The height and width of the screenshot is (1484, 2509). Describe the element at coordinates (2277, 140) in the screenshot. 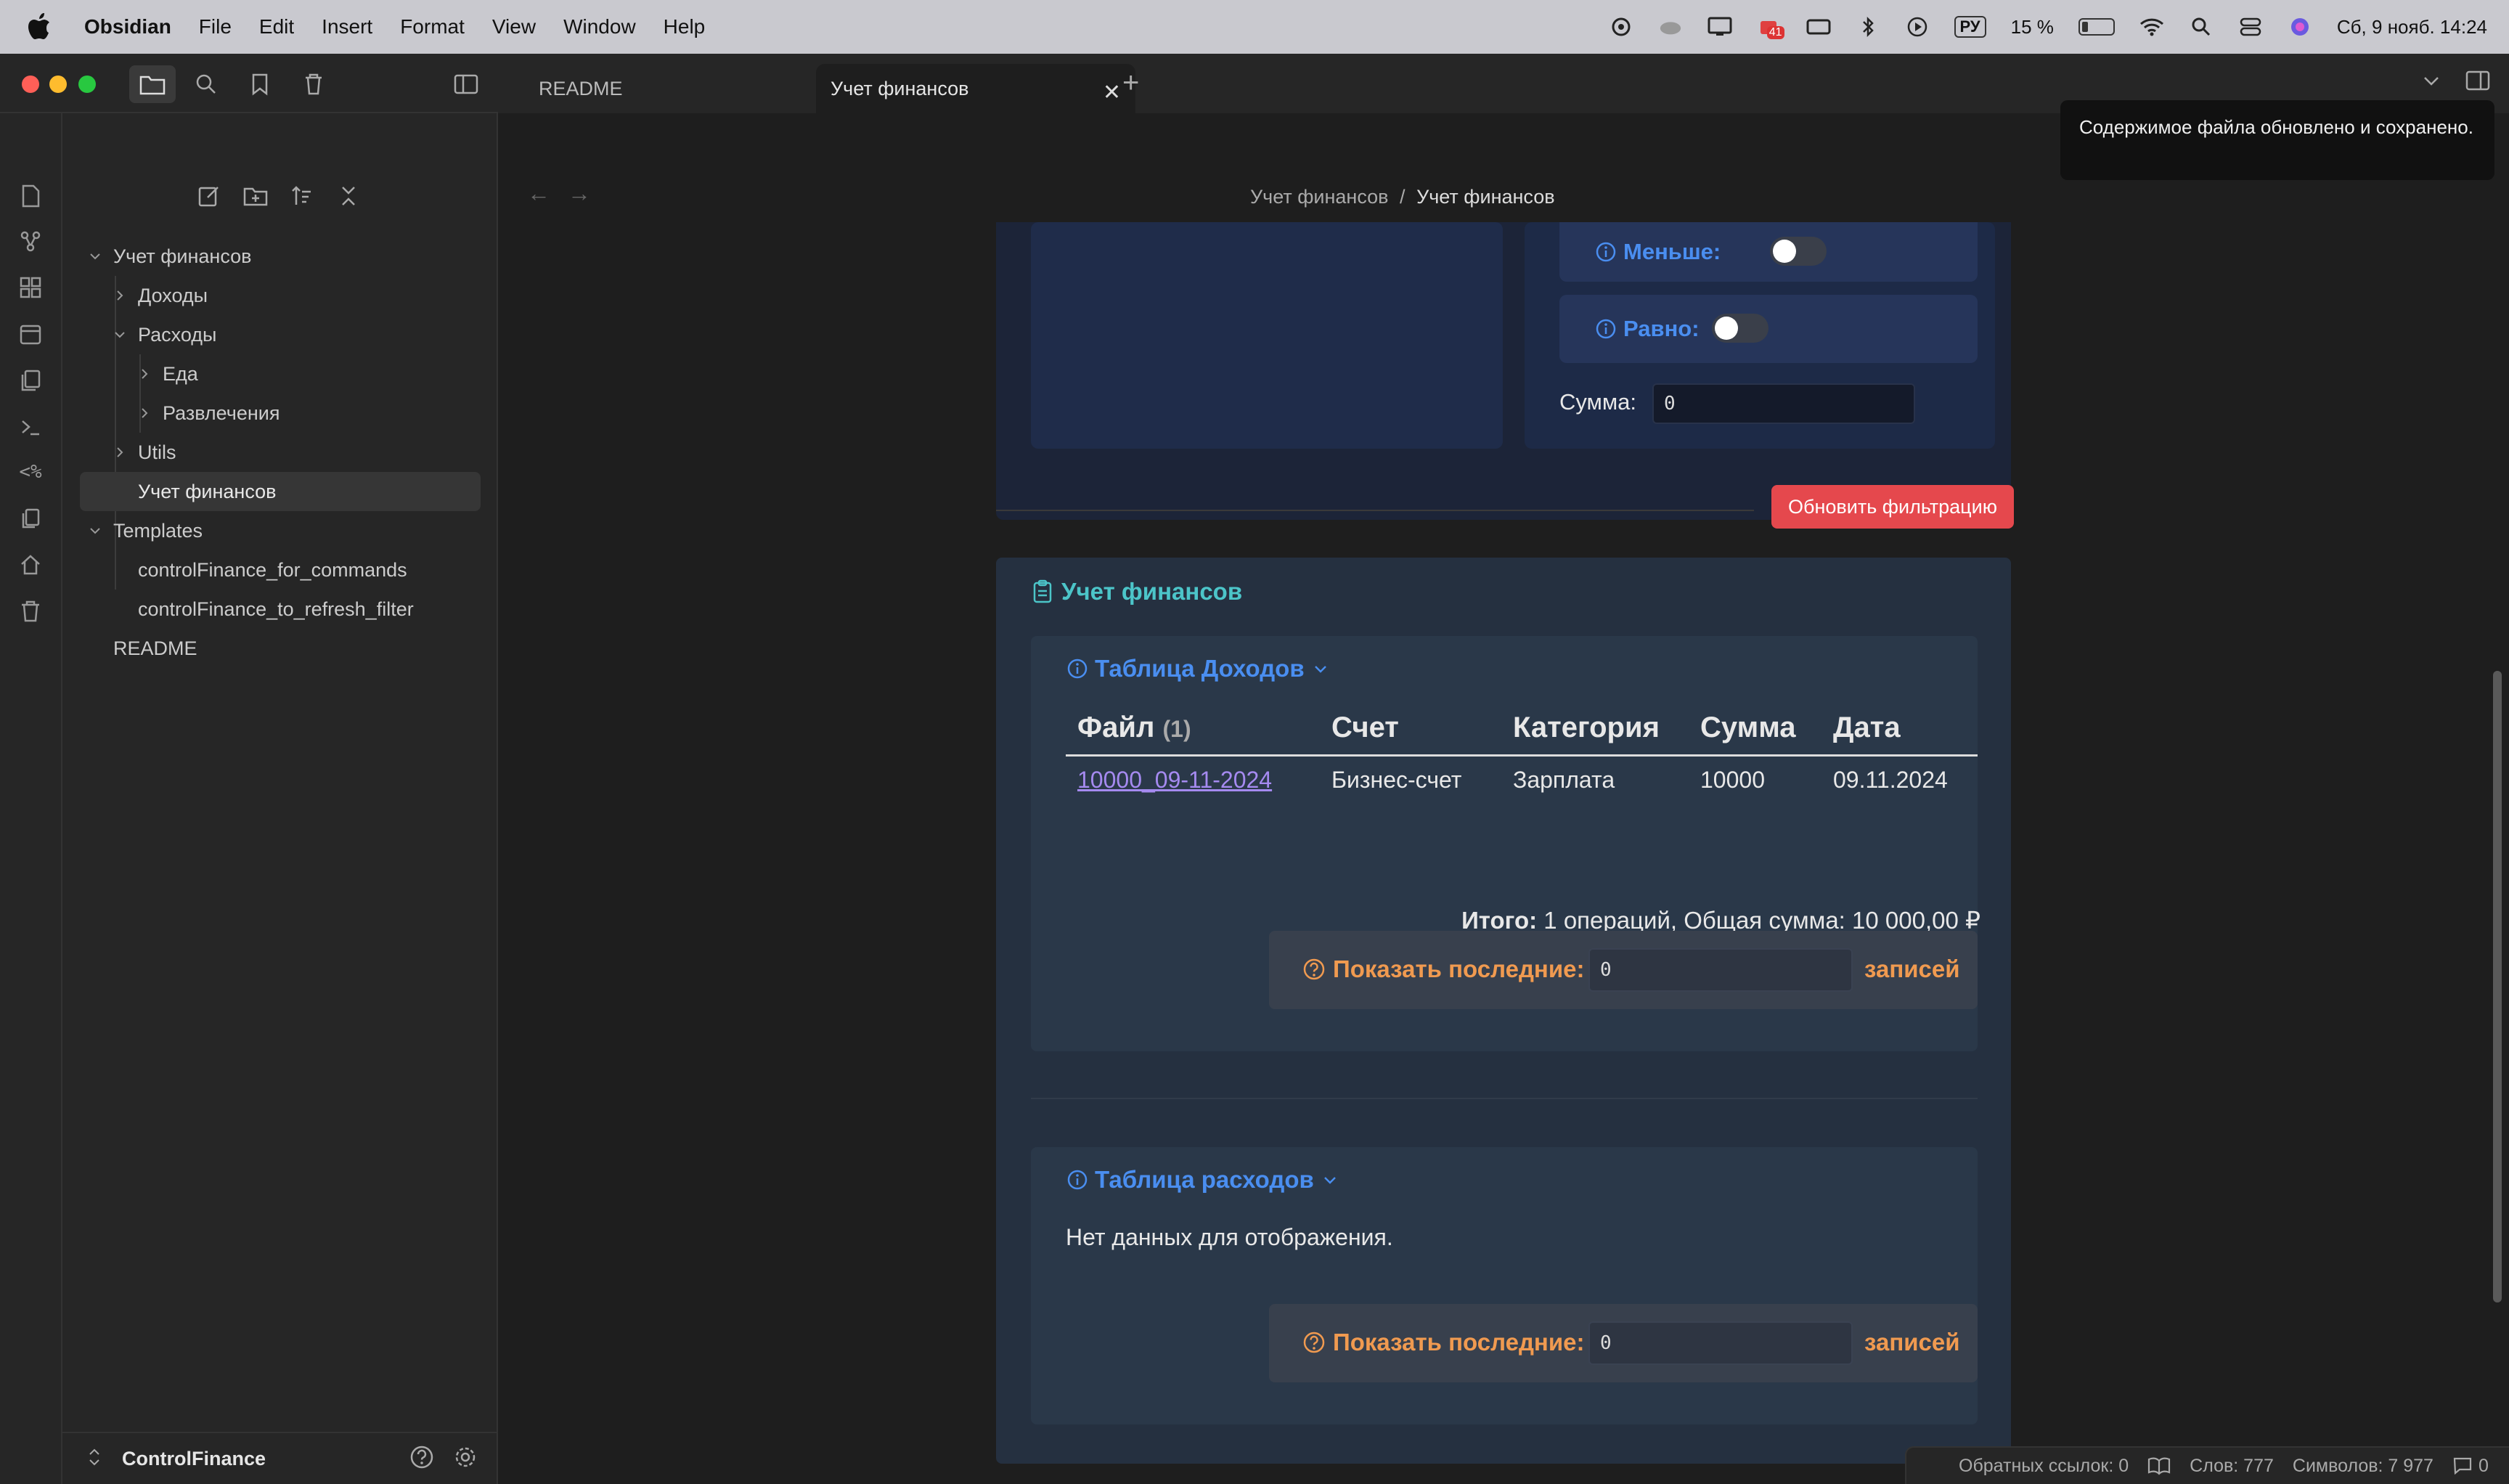

I see `notification-toast: Содержимое файла обновлено и сохранено.` at that location.